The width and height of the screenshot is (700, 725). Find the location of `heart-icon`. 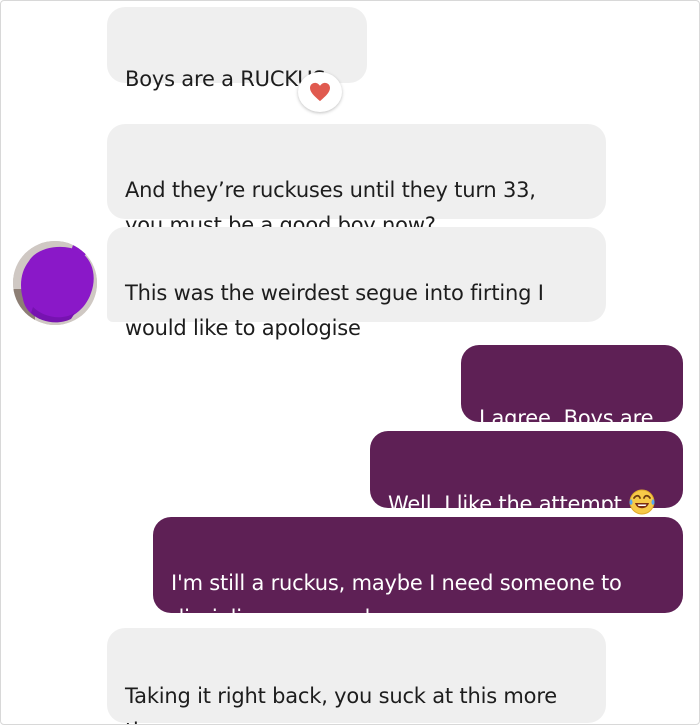

heart-icon is located at coordinates (320, 92).